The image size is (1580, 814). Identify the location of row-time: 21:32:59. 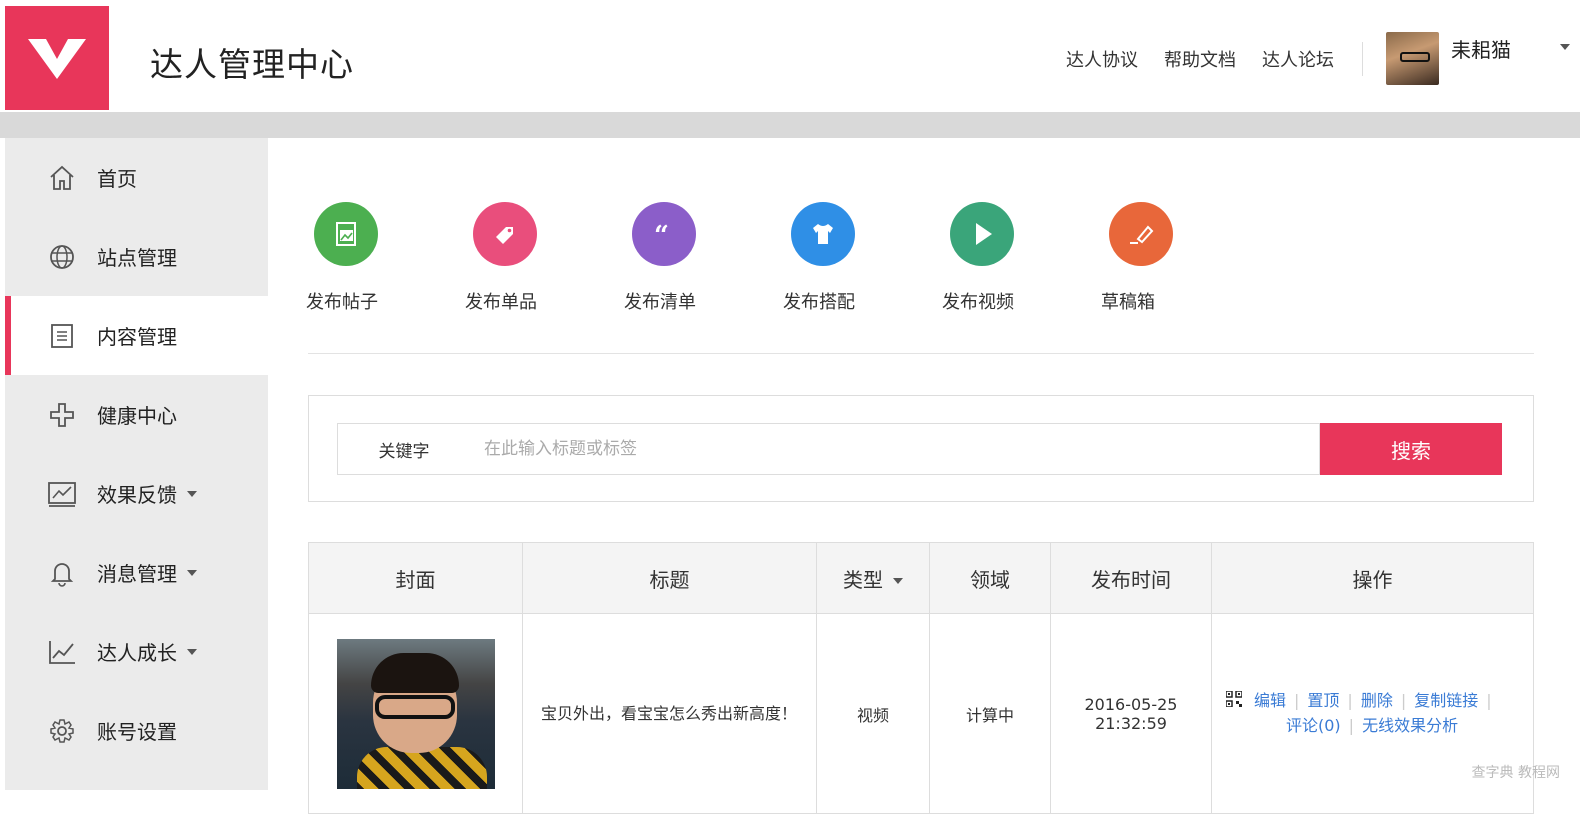
(1131, 723).